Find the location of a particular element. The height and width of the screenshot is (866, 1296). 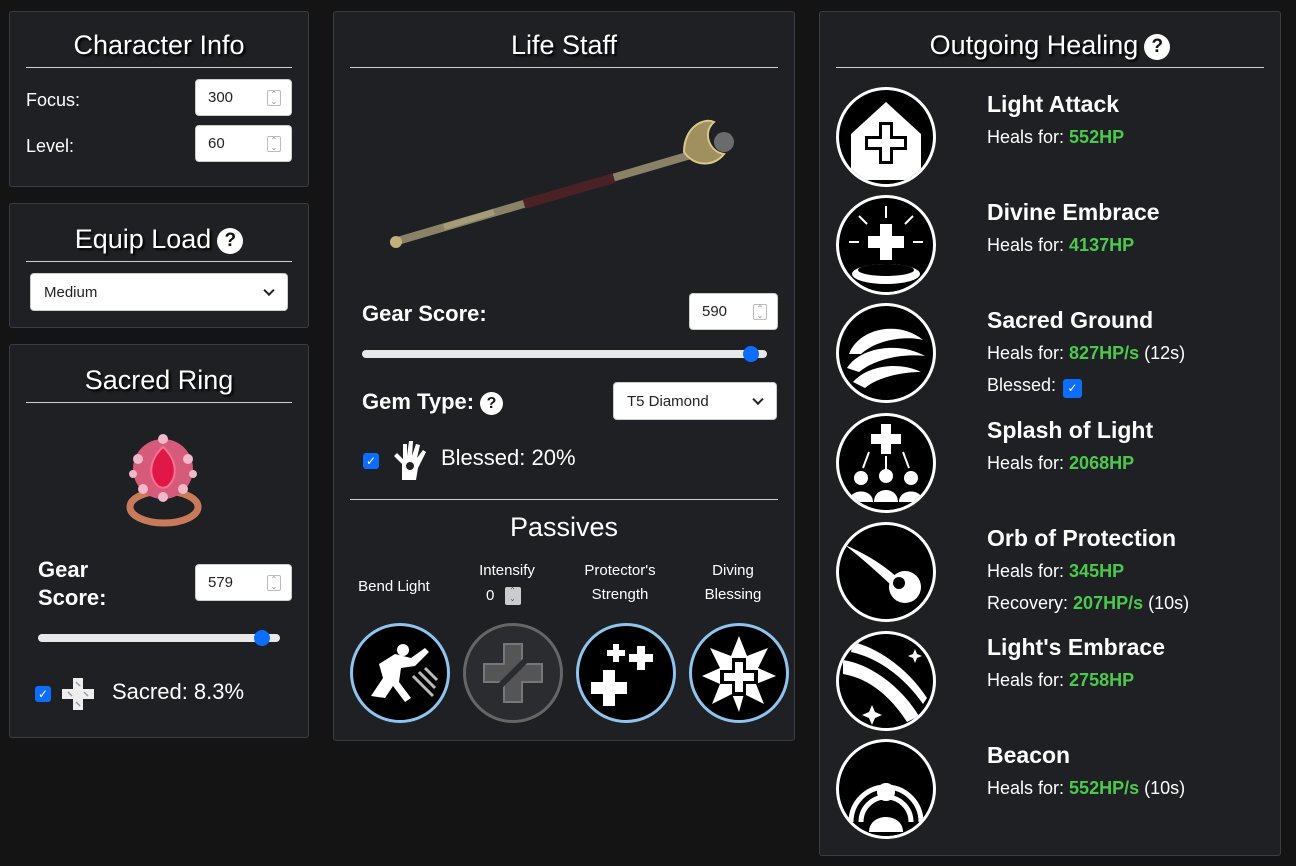

heal-value: 2068HP is located at coordinates (1102, 463).